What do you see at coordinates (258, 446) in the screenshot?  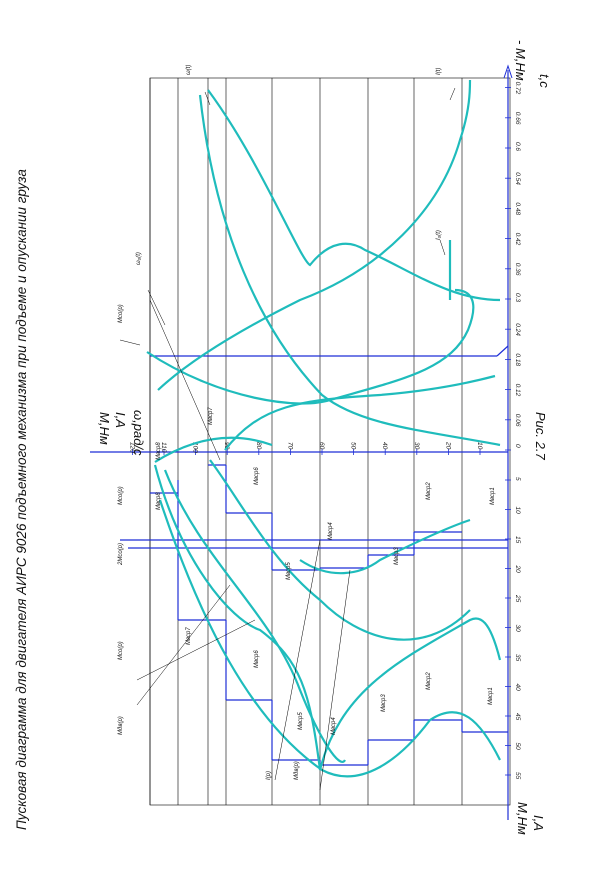 I see `value-tick-label: 80` at bounding box center [258, 446].